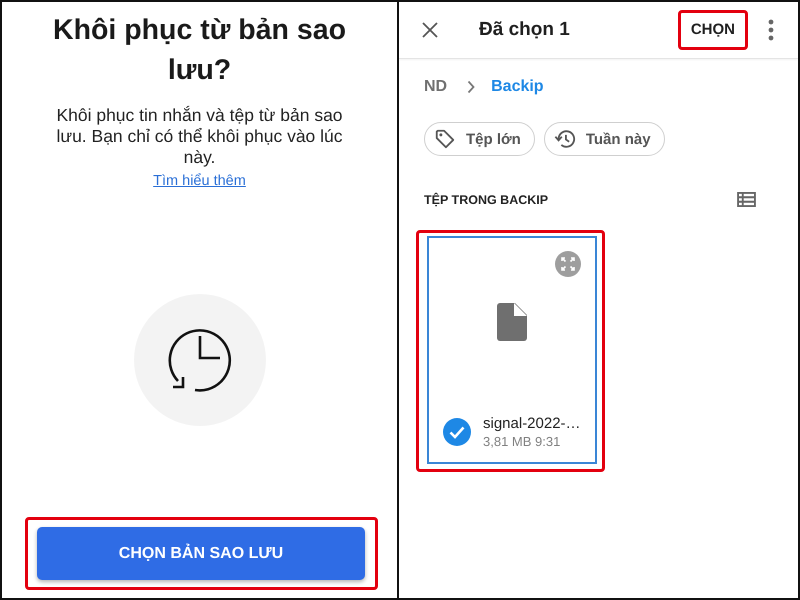 The width and height of the screenshot is (800, 600). What do you see at coordinates (471, 87) in the screenshot?
I see `chevron-right-icon` at bounding box center [471, 87].